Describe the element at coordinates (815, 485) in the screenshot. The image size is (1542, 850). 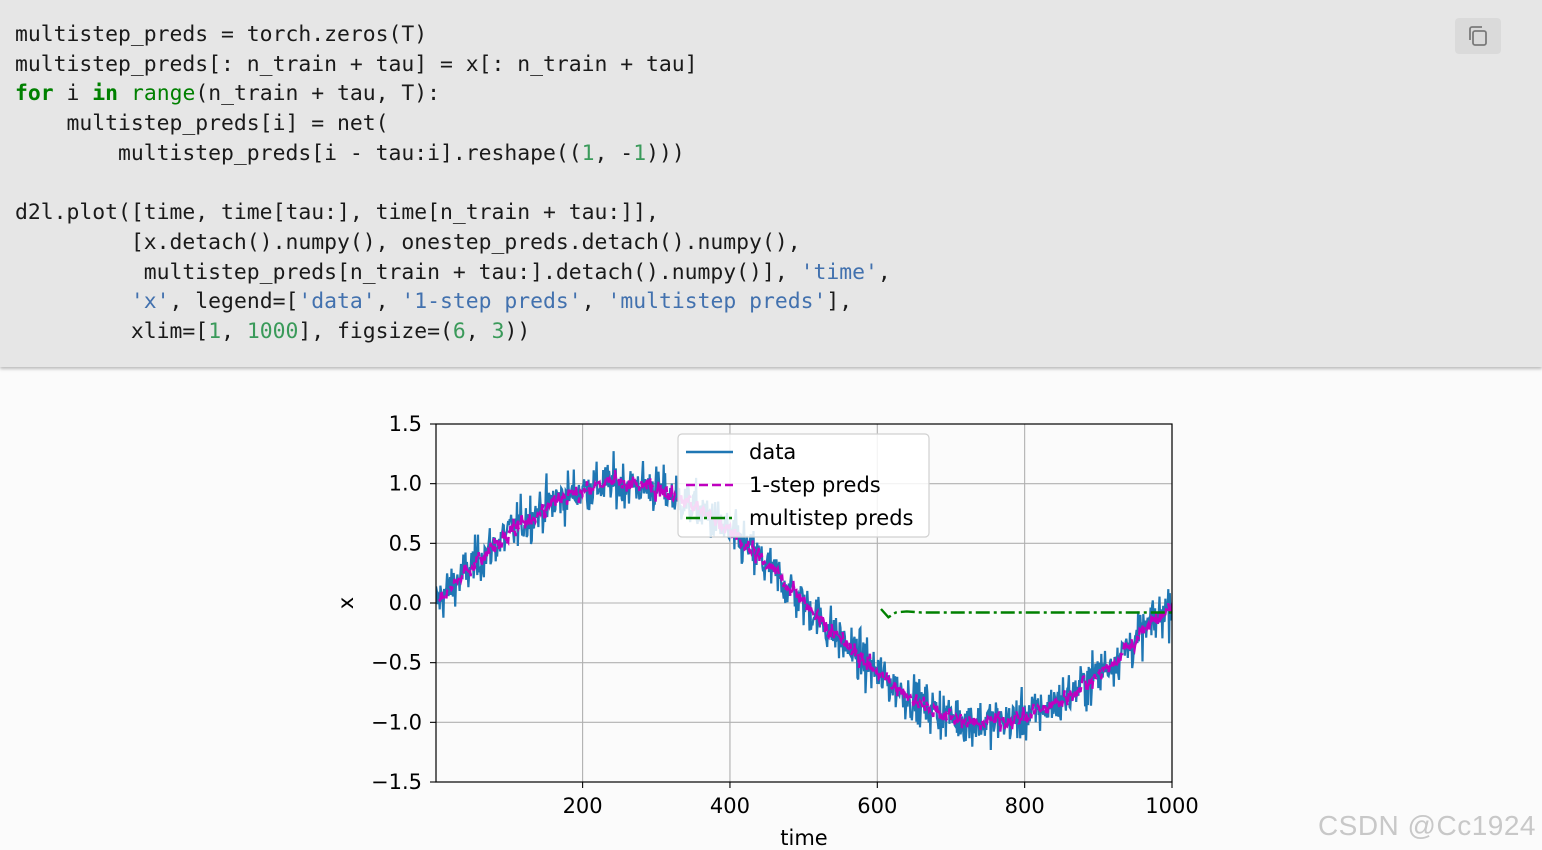
I see `legend-label: 1-step preds` at that location.